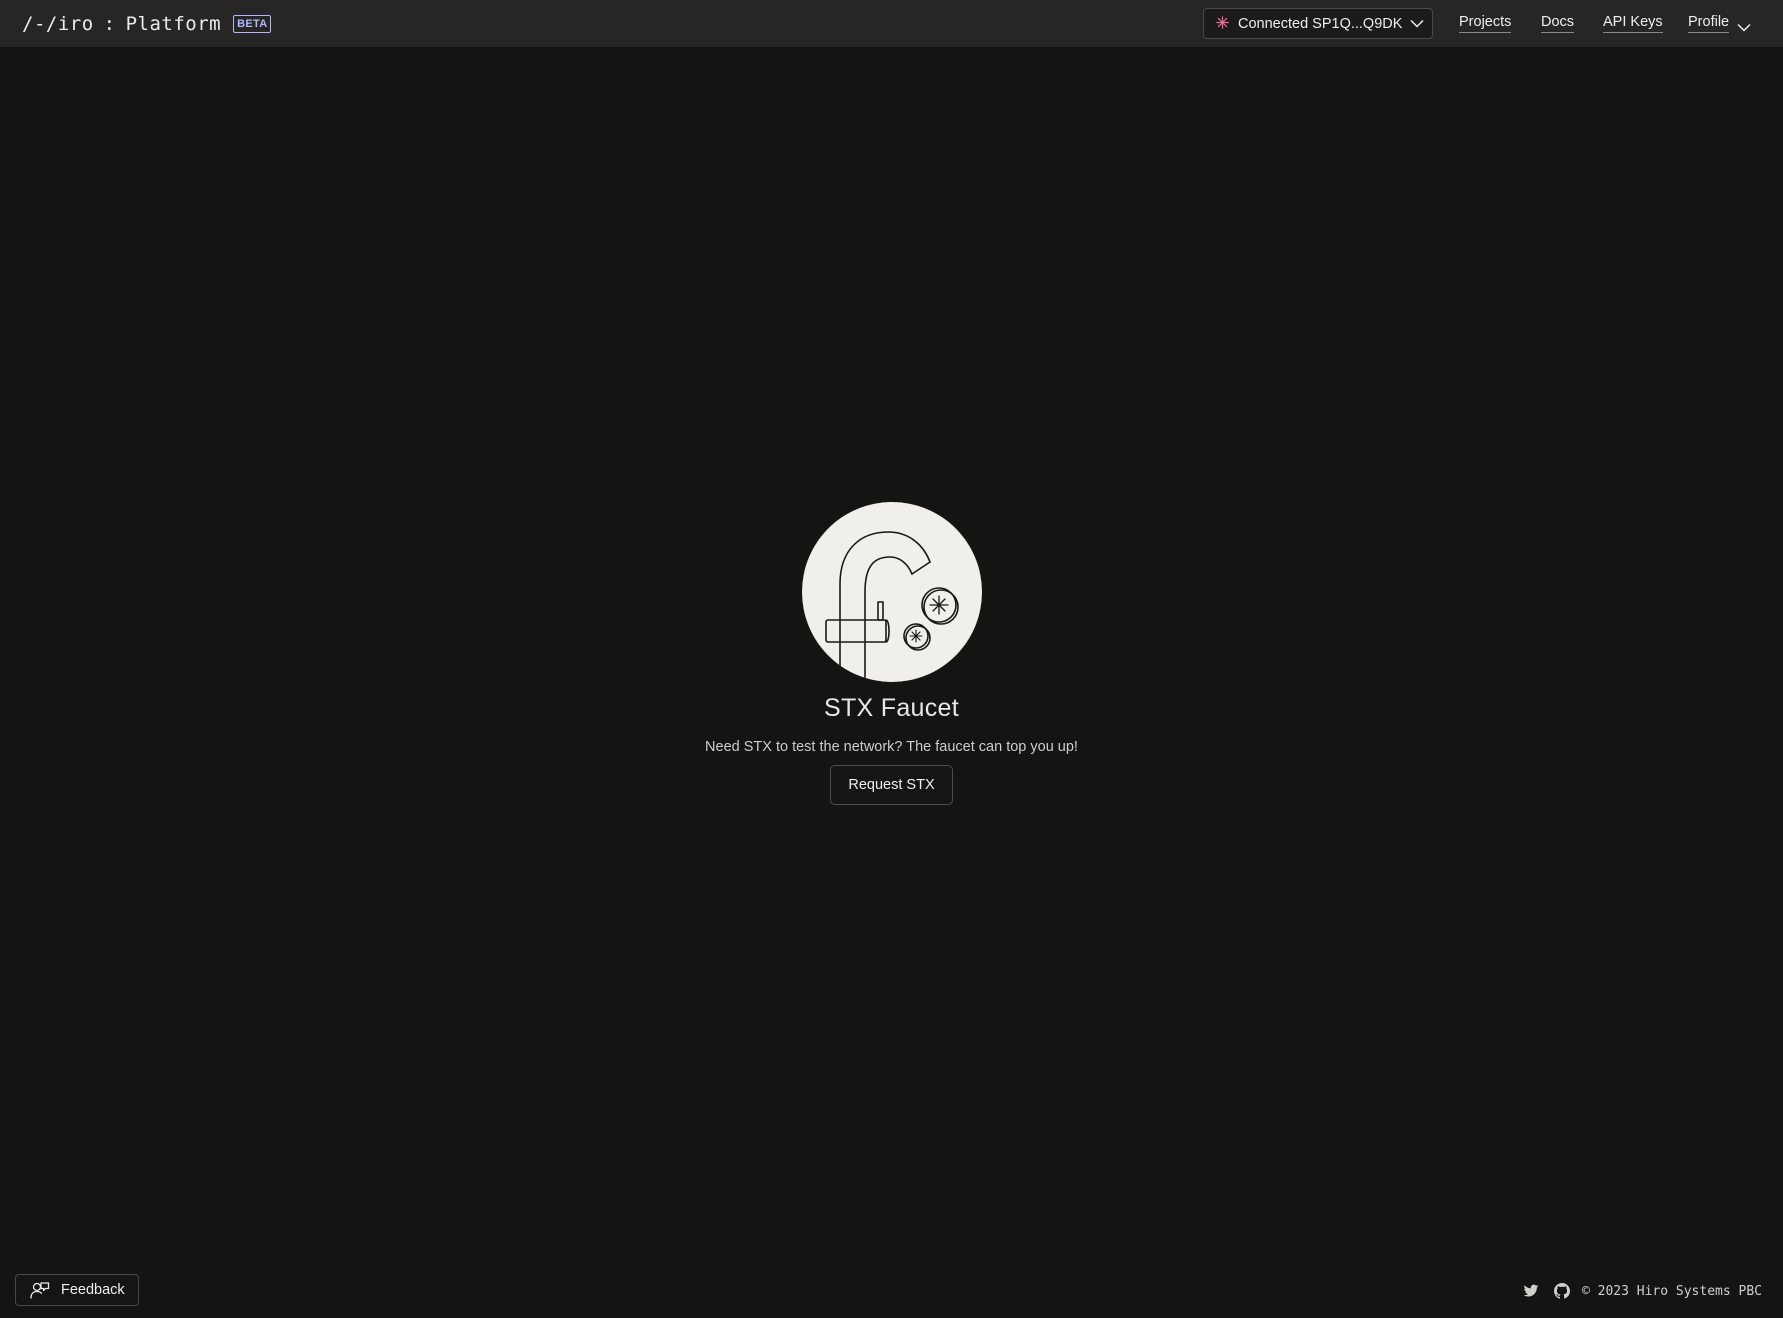 This screenshot has width=1783, height=1318. Describe the element at coordinates (1485, 23) in the screenshot. I see `nav-projects-link: Projects` at that location.